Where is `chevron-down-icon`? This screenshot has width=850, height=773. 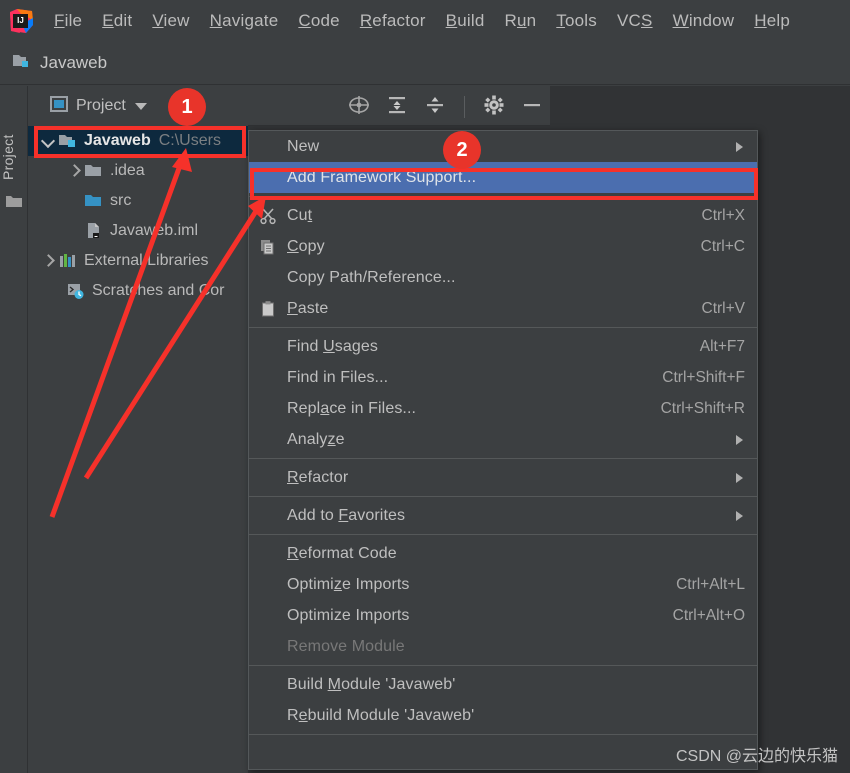
chevron-down-icon is located at coordinates (140, 106).